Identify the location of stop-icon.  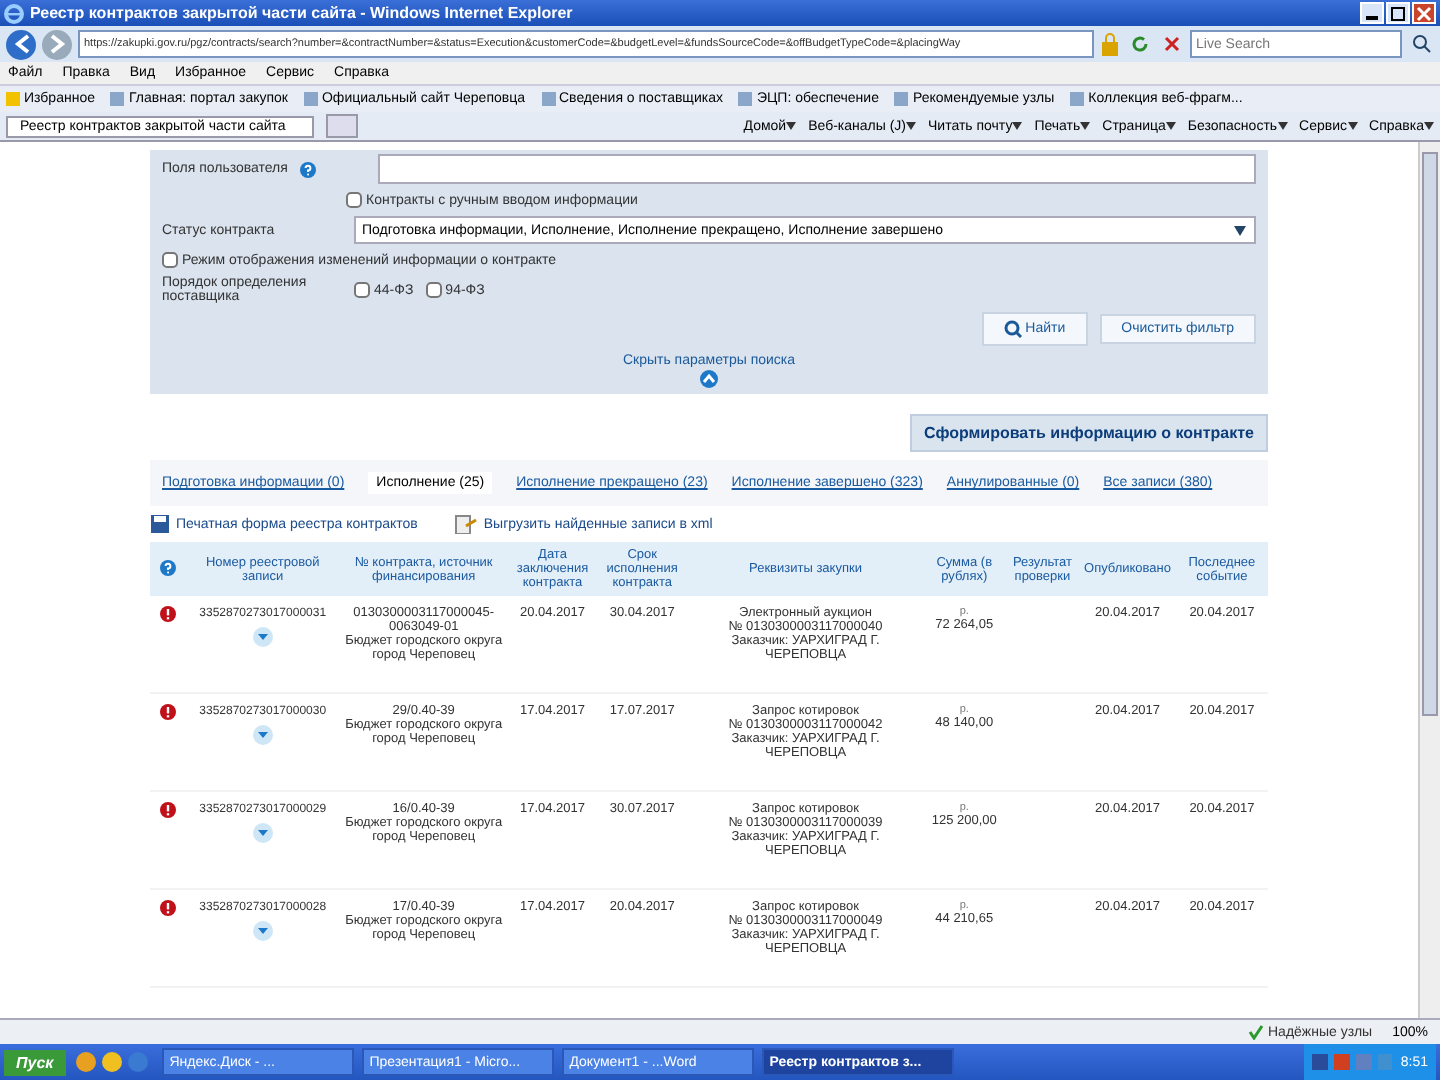
(1171, 44).